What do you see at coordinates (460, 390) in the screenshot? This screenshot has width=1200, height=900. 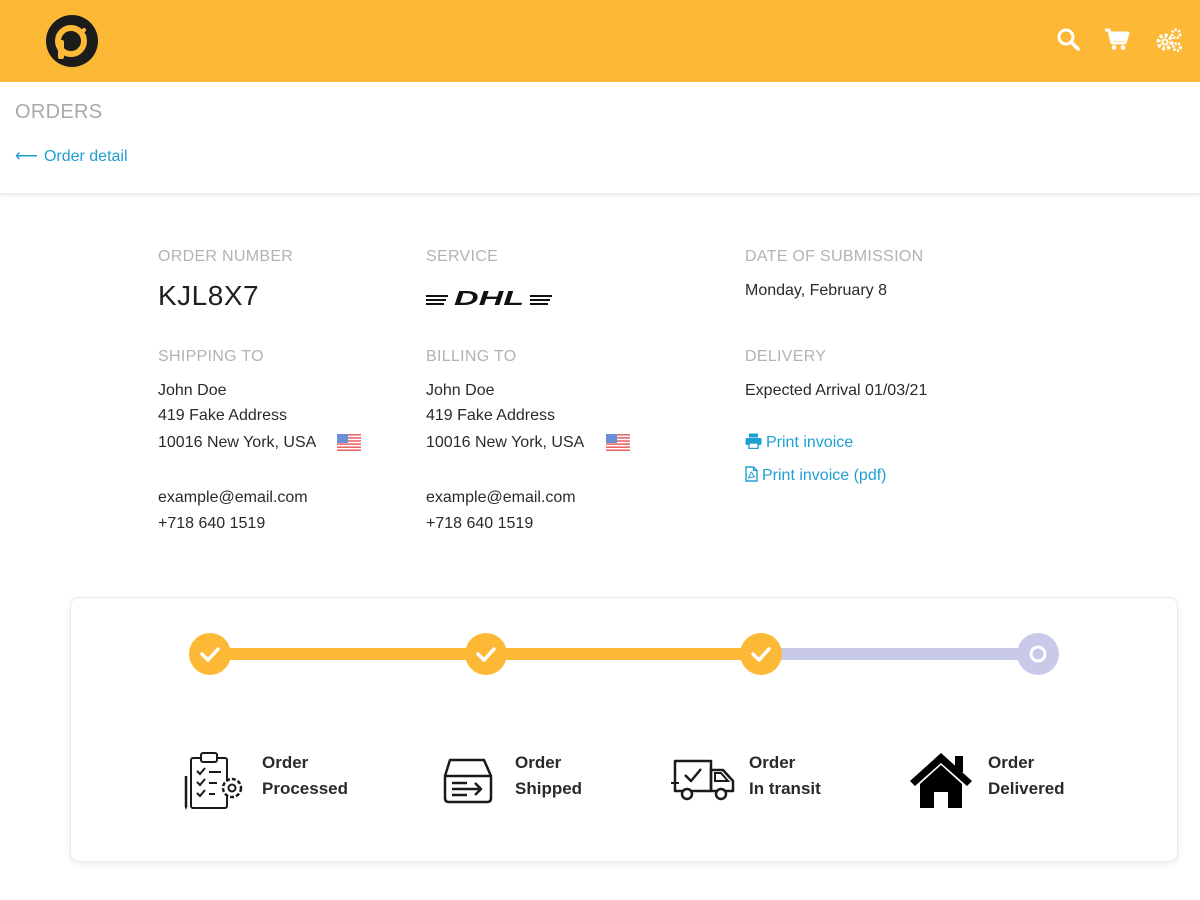 I see `billing-name: John Doe` at bounding box center [460, 390].